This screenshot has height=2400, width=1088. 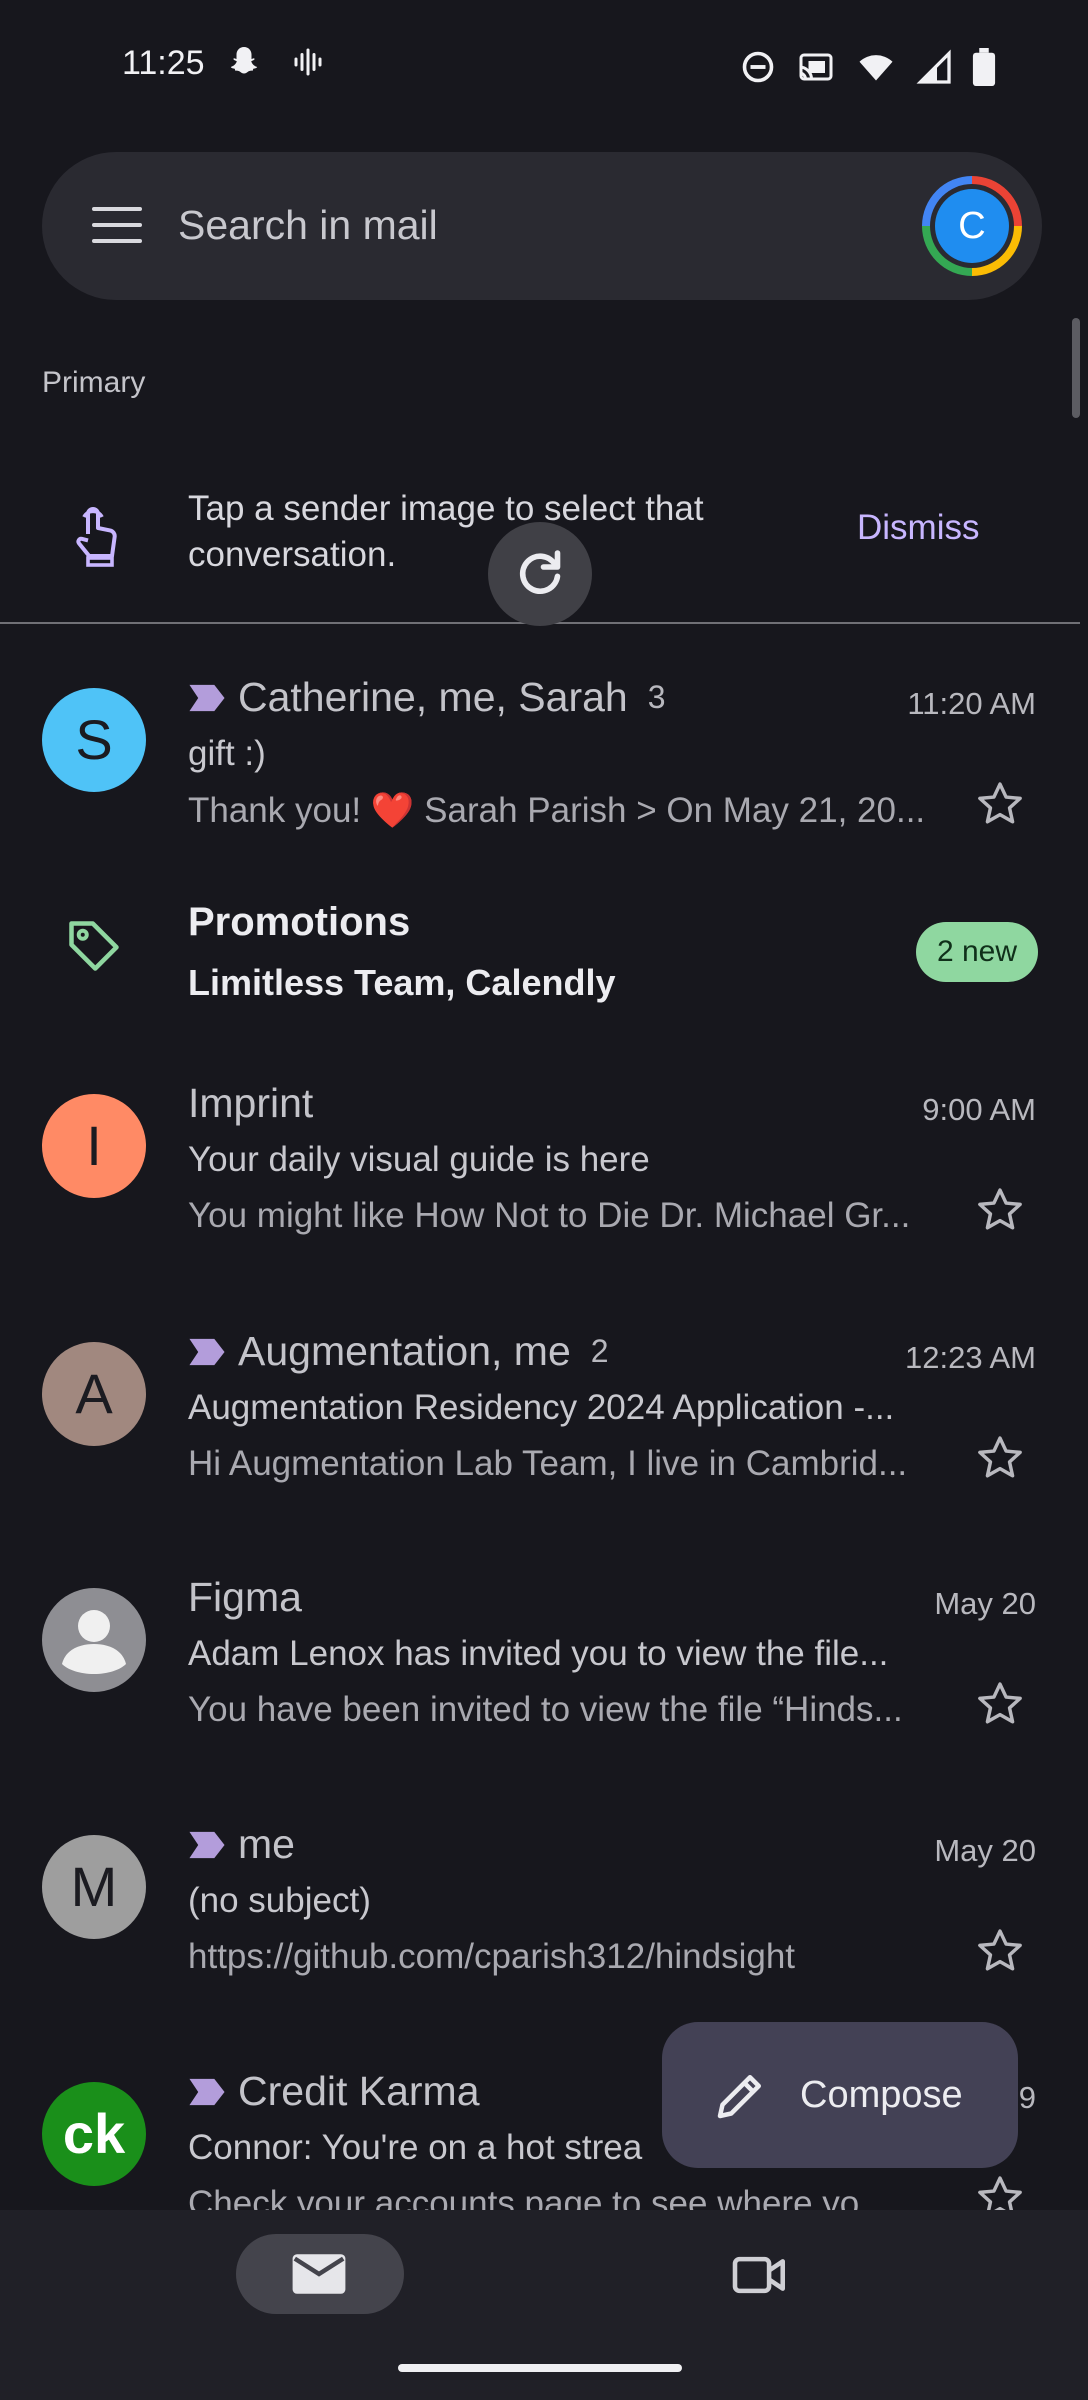 I want to click on bottom-nav, so click(x=544, y=2305).